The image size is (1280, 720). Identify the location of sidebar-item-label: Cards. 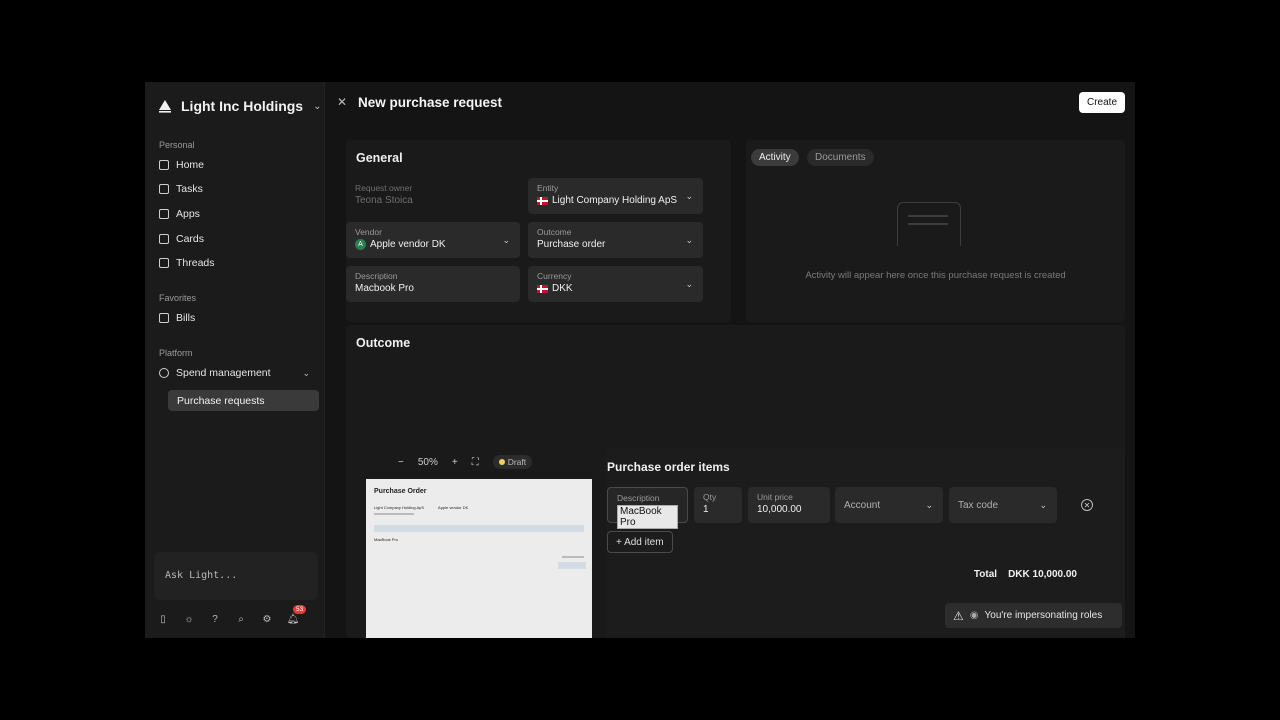
(190, 239).